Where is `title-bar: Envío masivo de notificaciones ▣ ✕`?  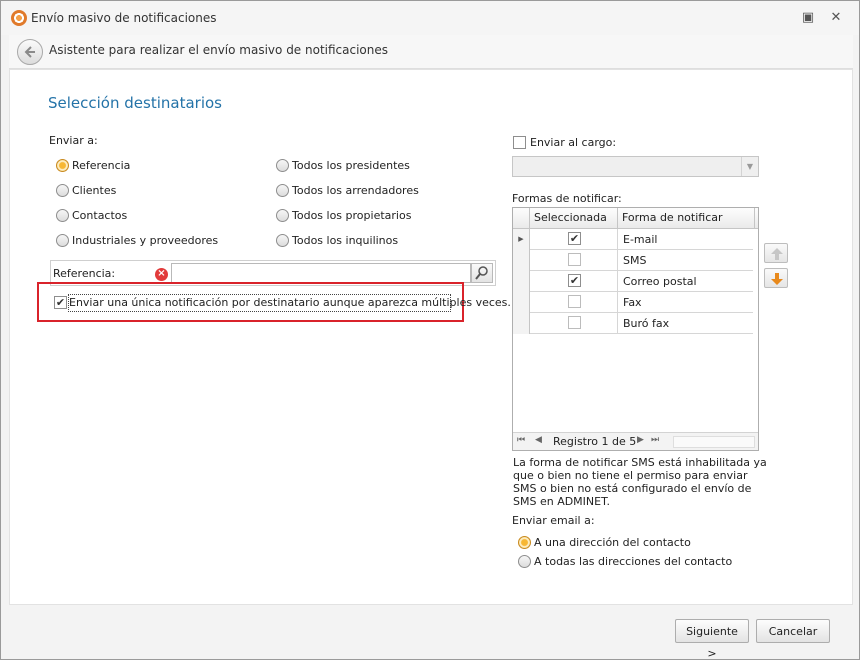
title-bar: Envío masivo de notificaciones ▣ ✕ is located at coordinates (430, 18).